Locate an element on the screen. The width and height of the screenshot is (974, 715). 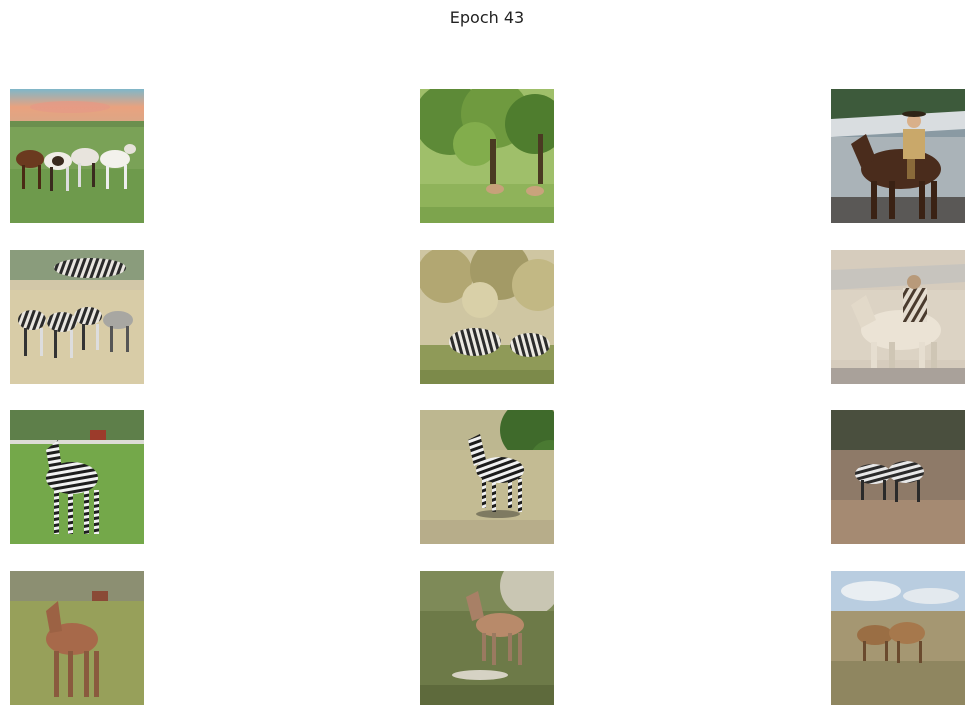
image-r2c2-generated-zebras-trees is located at coordinates (487, 317).